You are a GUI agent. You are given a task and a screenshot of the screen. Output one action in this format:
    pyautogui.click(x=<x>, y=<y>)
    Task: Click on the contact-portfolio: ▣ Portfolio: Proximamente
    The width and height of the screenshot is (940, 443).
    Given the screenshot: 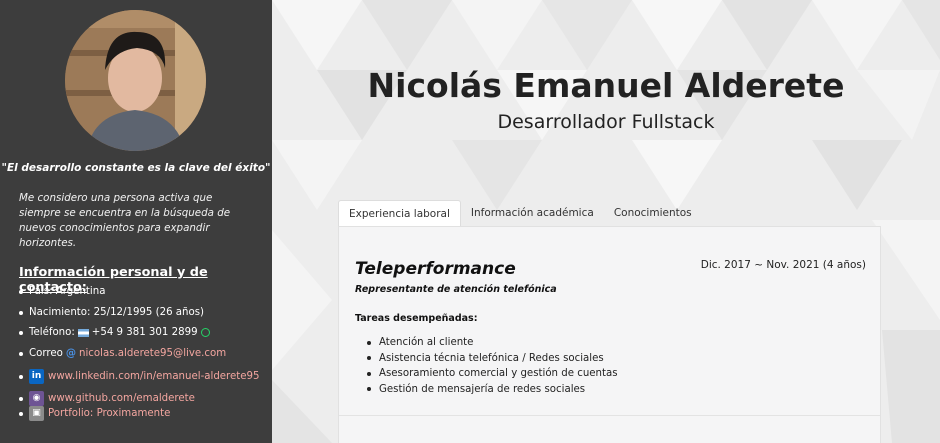 What is the action you would take?
    pyautogui.click(x=94, y=413)
    